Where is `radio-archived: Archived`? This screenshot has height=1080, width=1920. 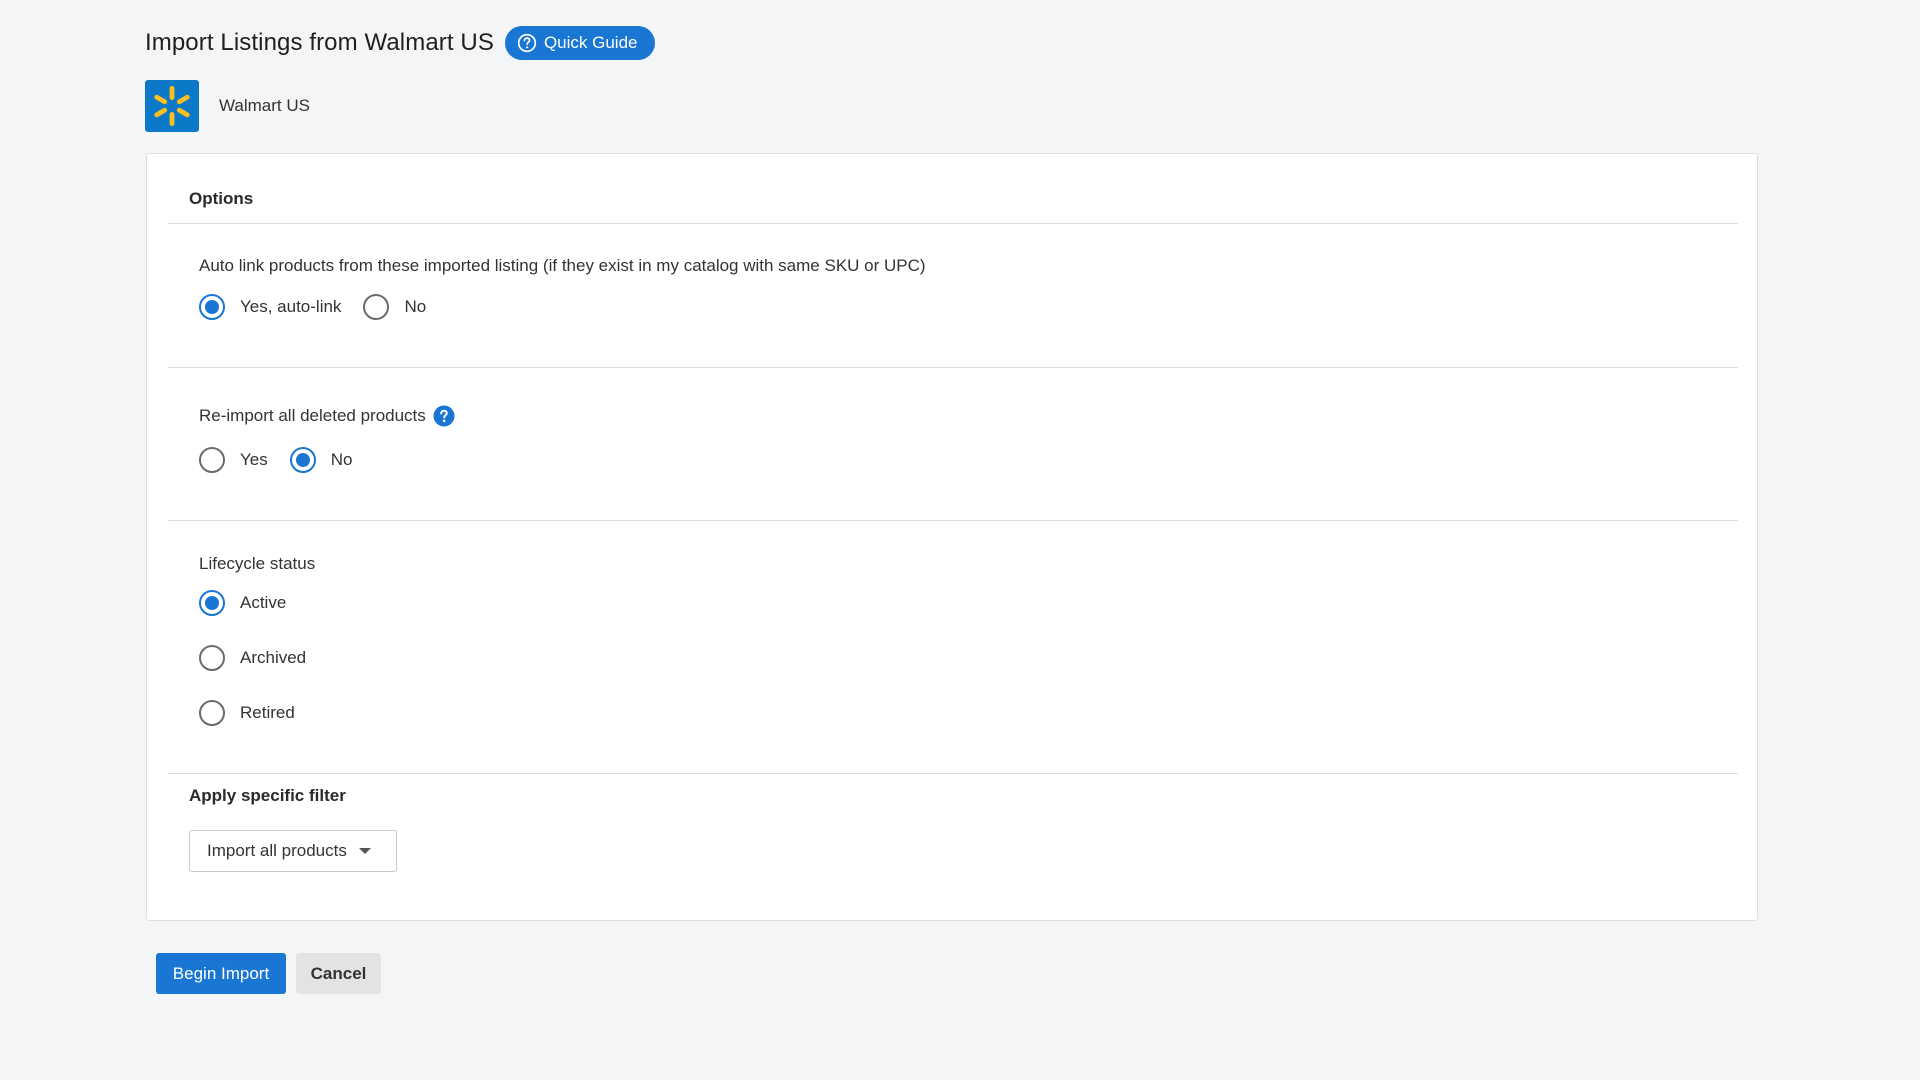 radio-archived: Archived is located at coordinates (252, 658).